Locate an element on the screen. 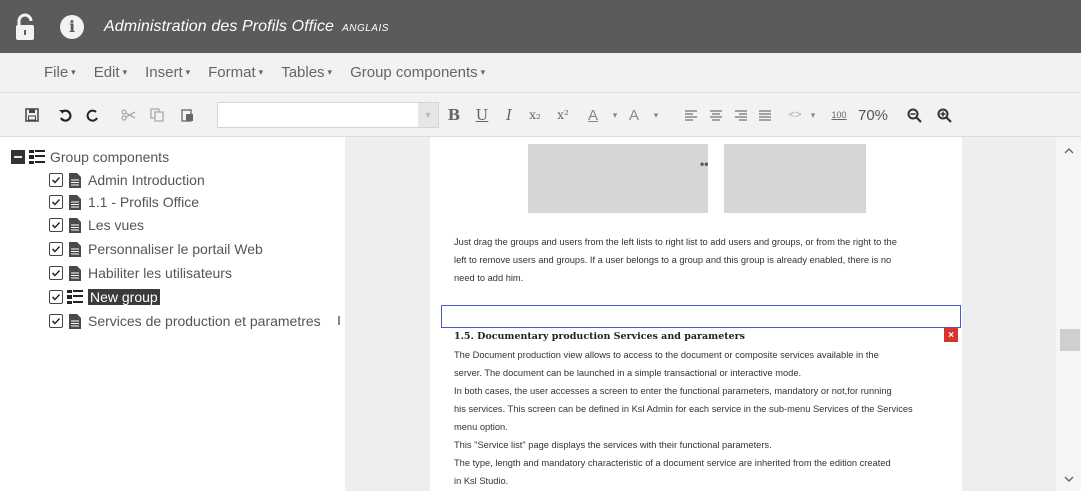 This screenshot has width=1081, height=491. close-icon: × is located at coordinates (951, 335).